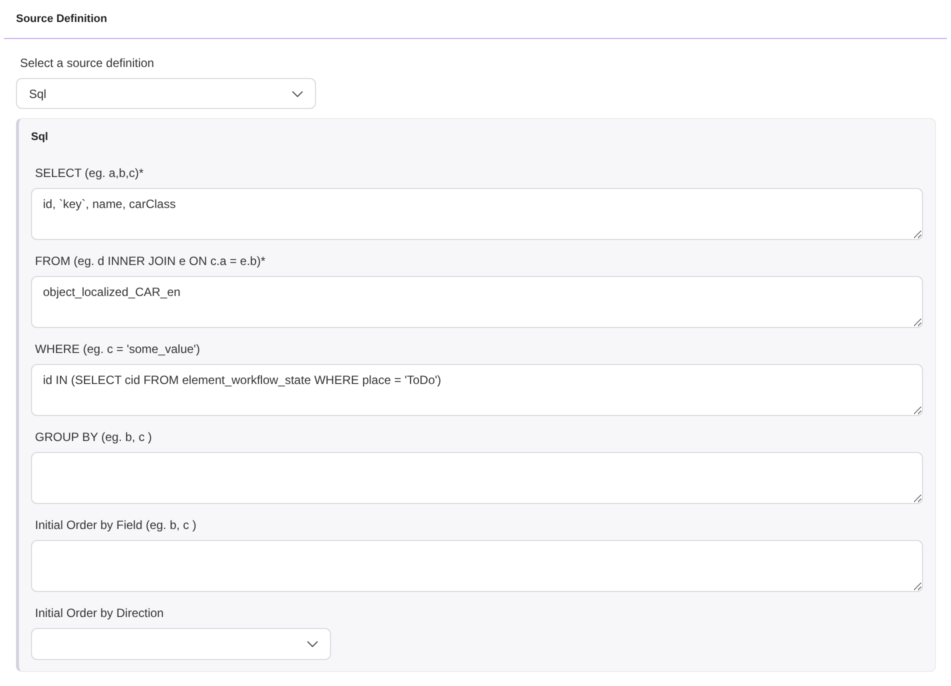 This screenshot has width=951, height=686. What do you see at coordinates (477, 390) in the screenshot?
I see `text-area-field: id IN (SELECT cid FROM element_workflow_state WHERE place = 'ToDo')` at bounding box center [477, 390].